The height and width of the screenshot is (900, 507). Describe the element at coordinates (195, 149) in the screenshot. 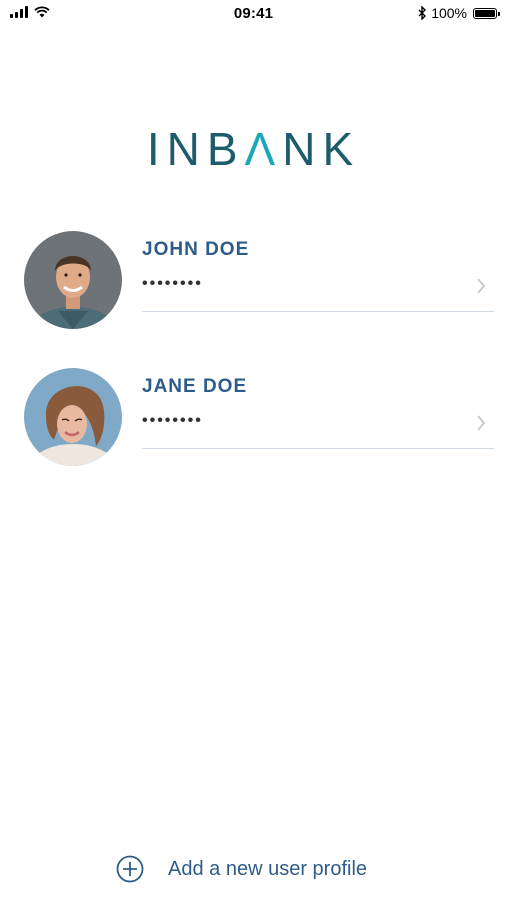

I see `logo-part-1: INB` at that location.